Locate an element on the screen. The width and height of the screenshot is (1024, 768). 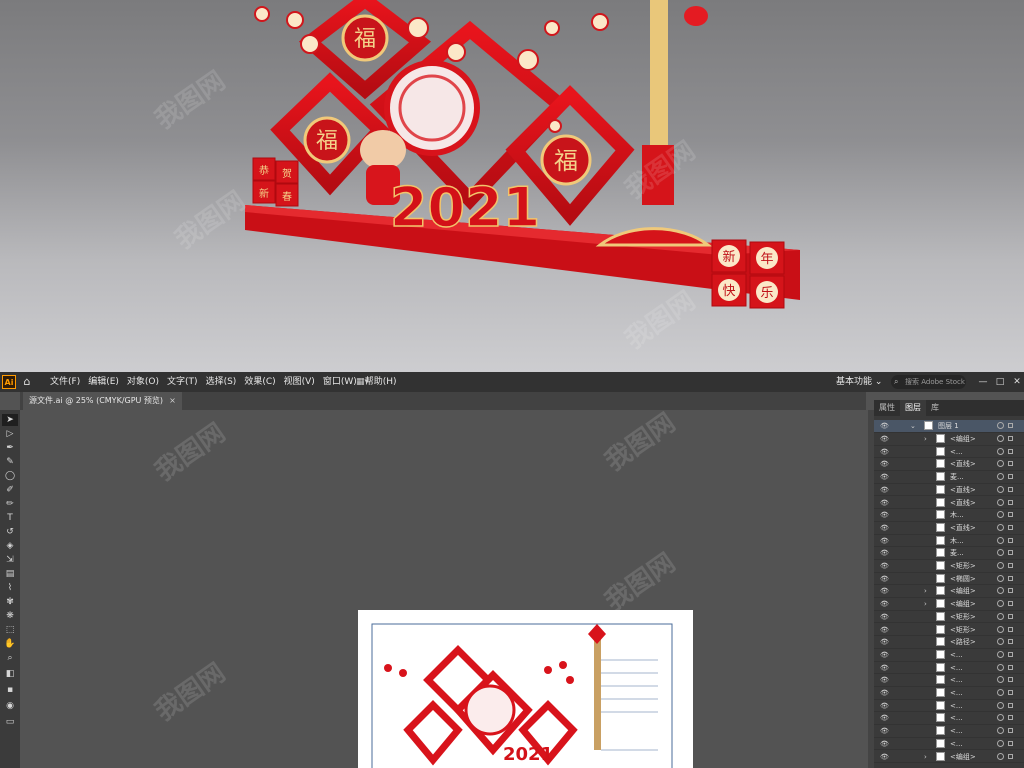
expand-icon: ⌄ is located at coordinates (913, 426).